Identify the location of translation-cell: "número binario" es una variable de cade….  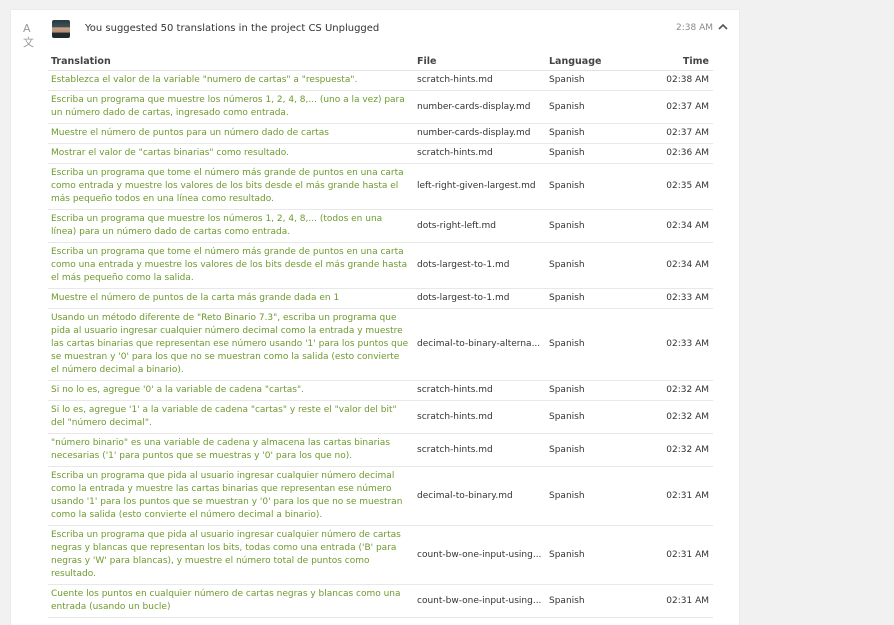
(231, 450).